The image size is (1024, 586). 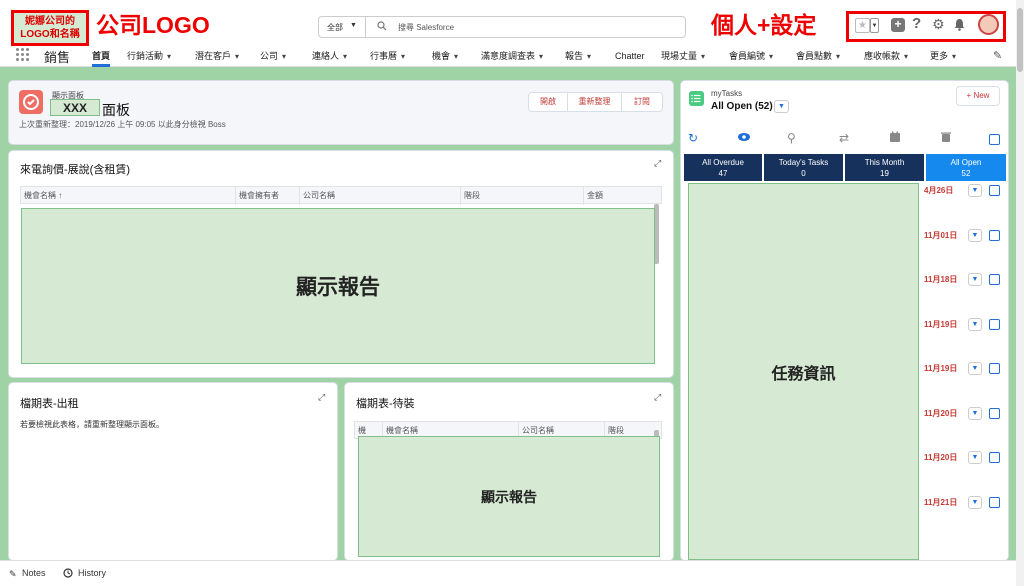 I want to click on dashboard-icon, so click(x=31, y=102).